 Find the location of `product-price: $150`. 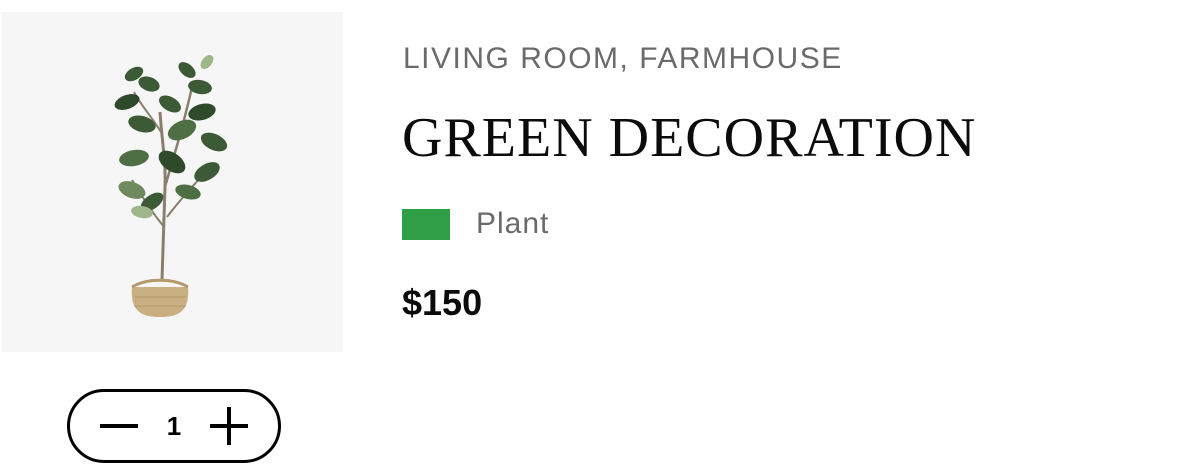

product-price: $150 is located at coordinates (442, 302).